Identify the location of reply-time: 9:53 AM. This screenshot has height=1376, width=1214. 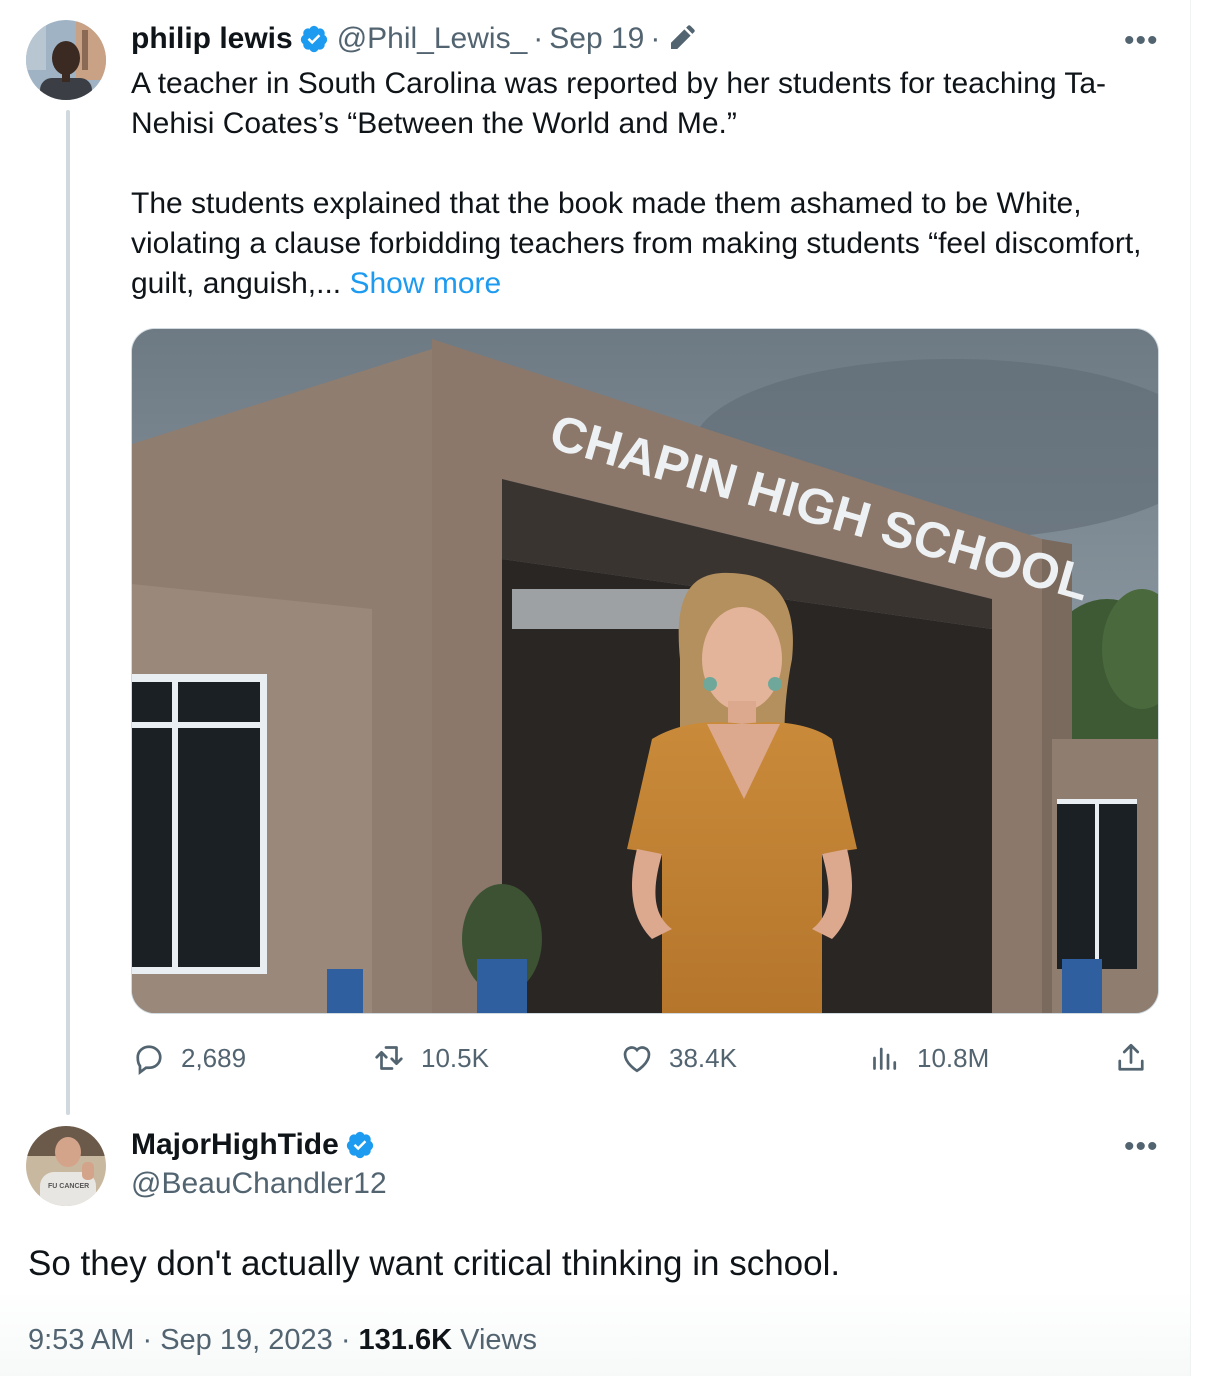
(81, 1340).